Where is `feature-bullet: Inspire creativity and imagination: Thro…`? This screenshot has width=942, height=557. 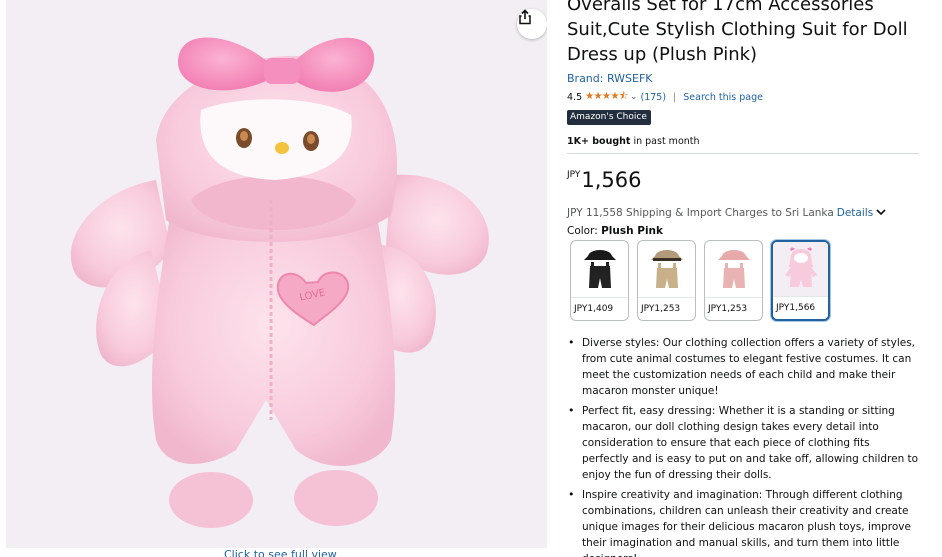 feature-bullet: Inspire creativity and imagination: Thro… is located at coordinates (743, 522).